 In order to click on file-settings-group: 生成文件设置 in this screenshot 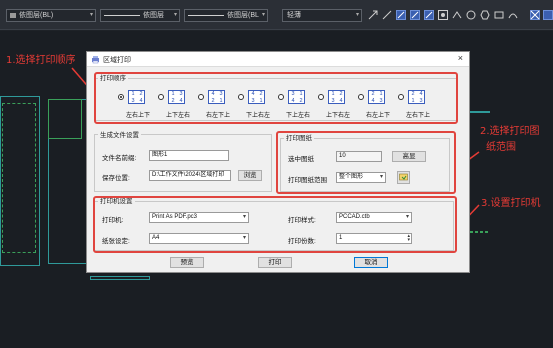, I will do `click(183, 161)`.